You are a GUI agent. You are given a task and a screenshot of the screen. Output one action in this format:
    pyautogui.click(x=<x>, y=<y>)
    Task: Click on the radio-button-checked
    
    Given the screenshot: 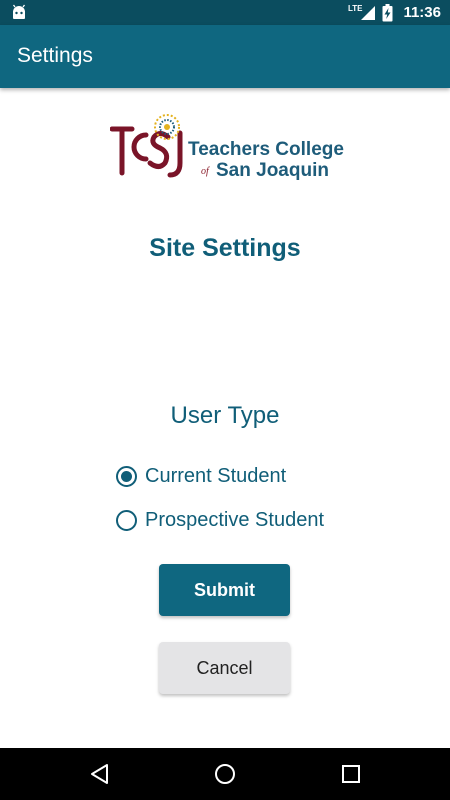 What is the action you would take?
    pyautogui.click(x=126, y=476)
    